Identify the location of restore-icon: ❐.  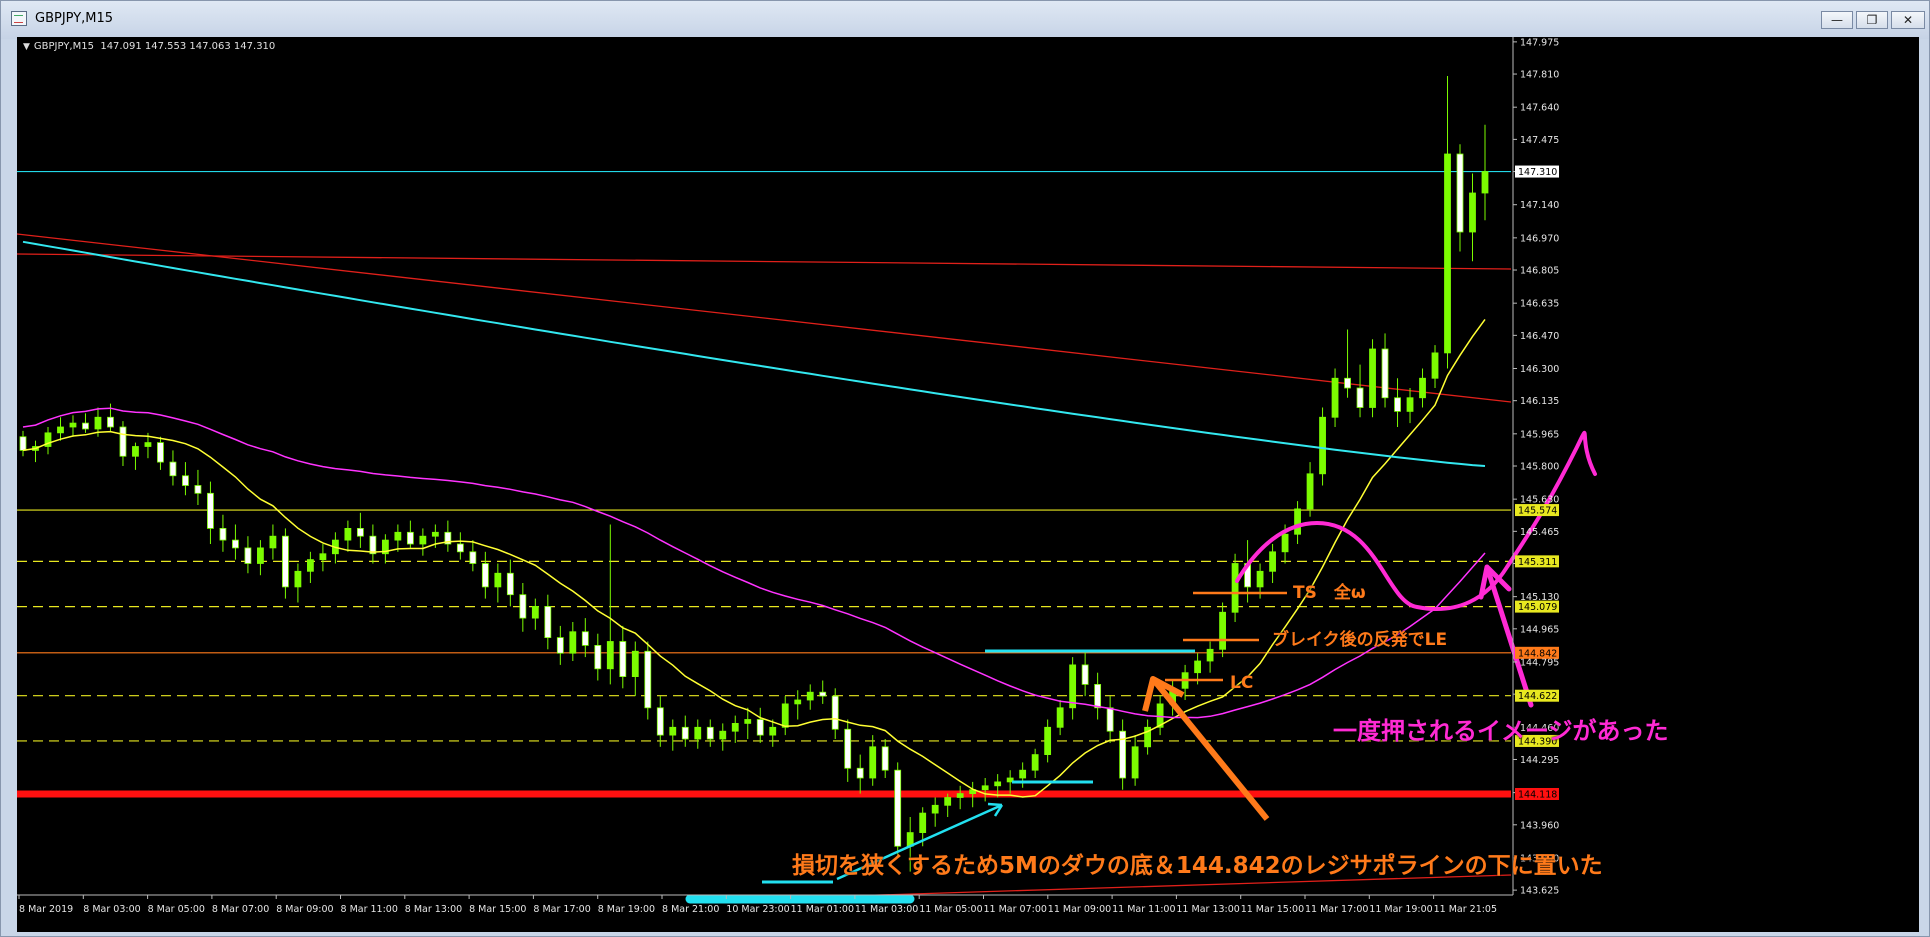
(1872, 20).